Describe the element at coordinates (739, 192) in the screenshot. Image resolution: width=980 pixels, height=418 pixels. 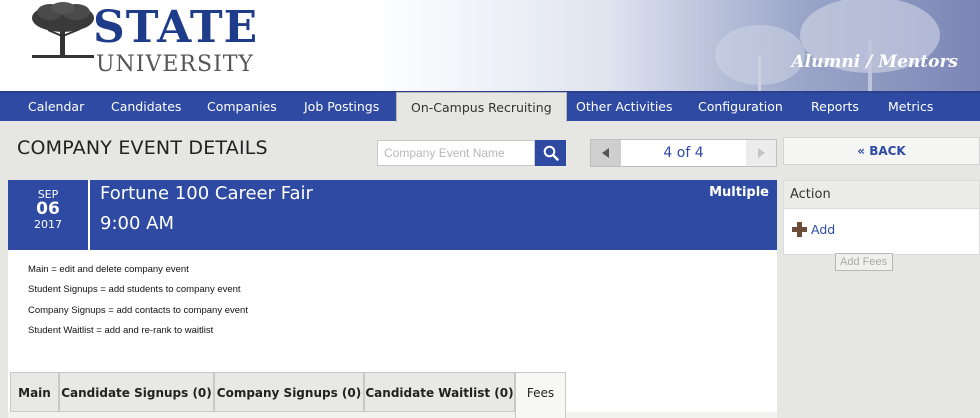
I see `event-multiple-badge: Multiple` at that location.